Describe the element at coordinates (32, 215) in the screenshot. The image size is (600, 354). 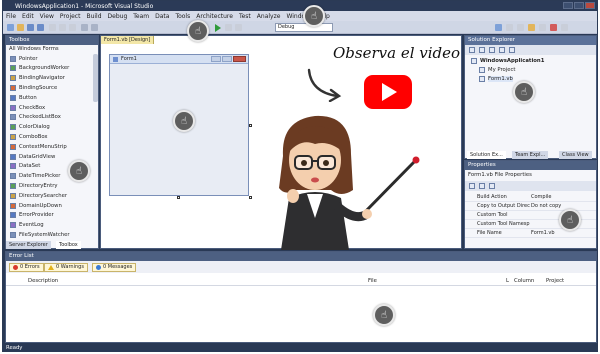
I see `toolbox-item: ErrorProvider` at that location.